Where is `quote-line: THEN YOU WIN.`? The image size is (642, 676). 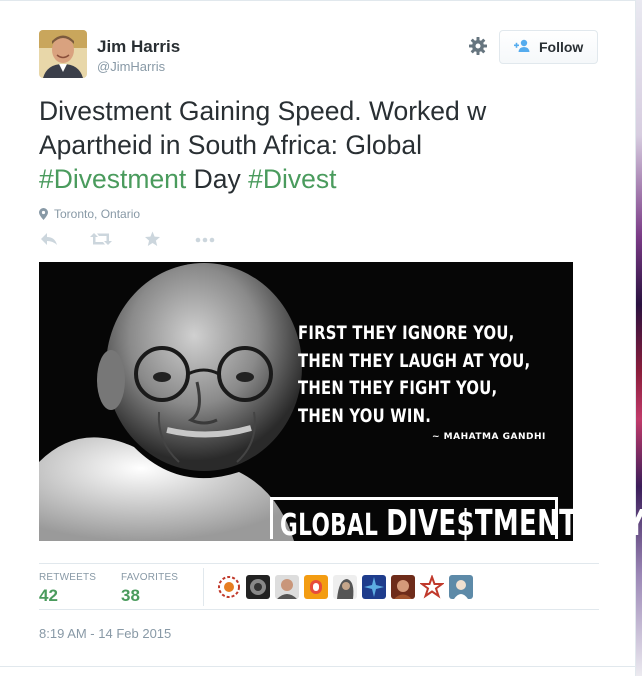 quote-line: THEN YOU WIN. is located at coordinates (365, 415).